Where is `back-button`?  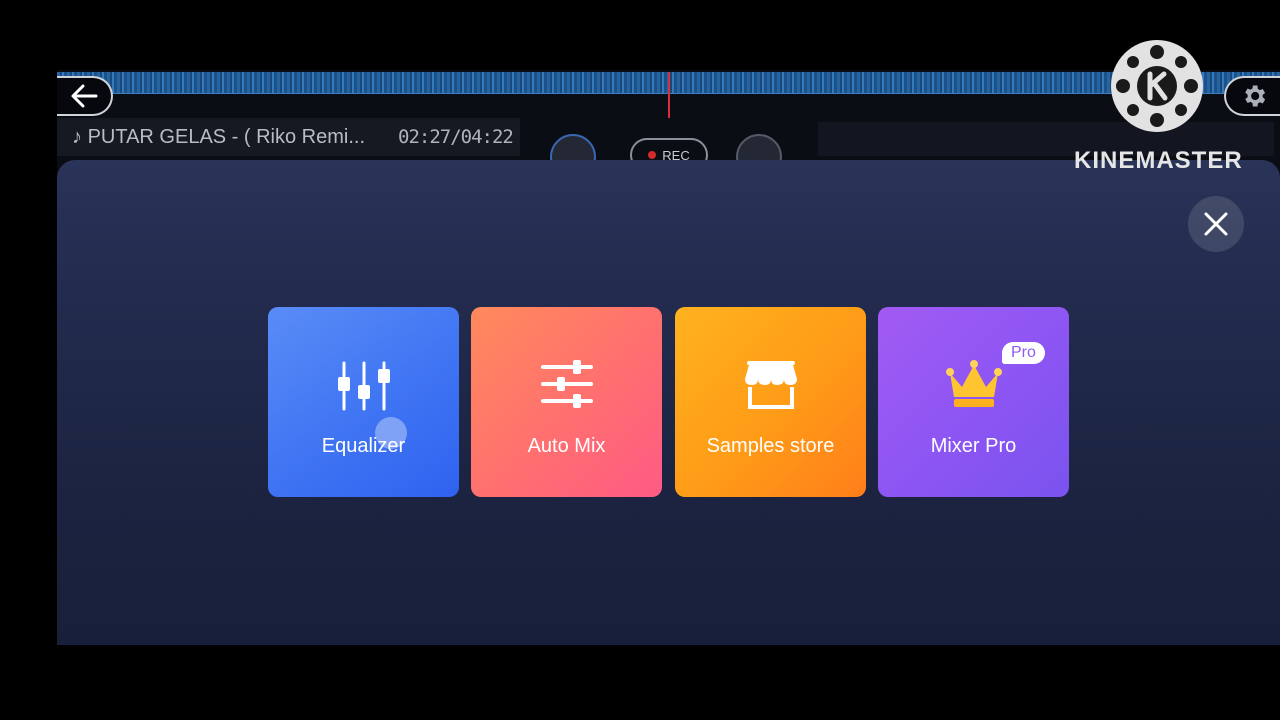 back-button is located at coordinates (85, 96).